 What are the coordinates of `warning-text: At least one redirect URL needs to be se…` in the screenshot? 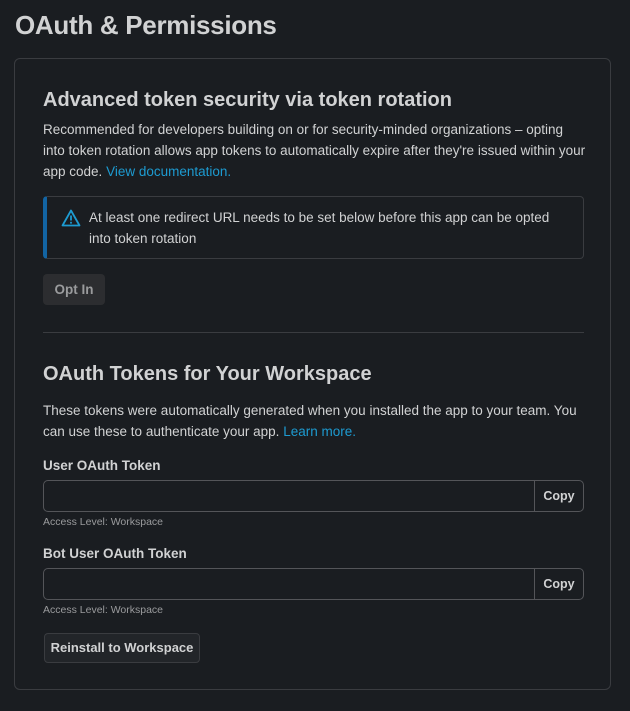 It's located at (319, 228).